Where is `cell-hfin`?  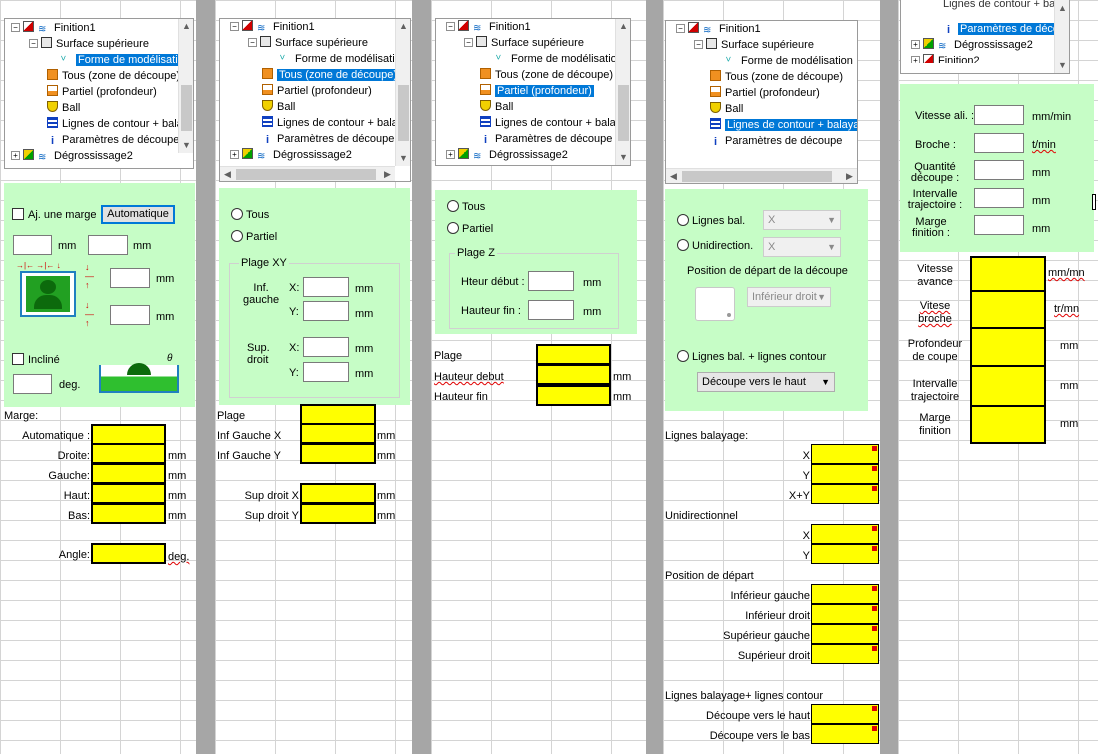
cell-hfin is located at coordinates (573, 395).